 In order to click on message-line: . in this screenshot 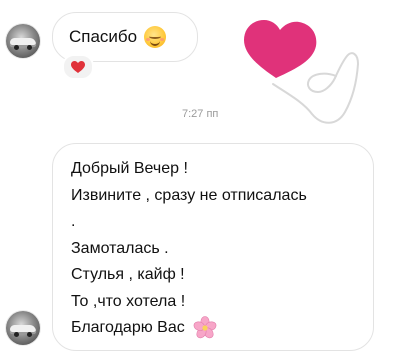, I will do `click(73, 221)`.